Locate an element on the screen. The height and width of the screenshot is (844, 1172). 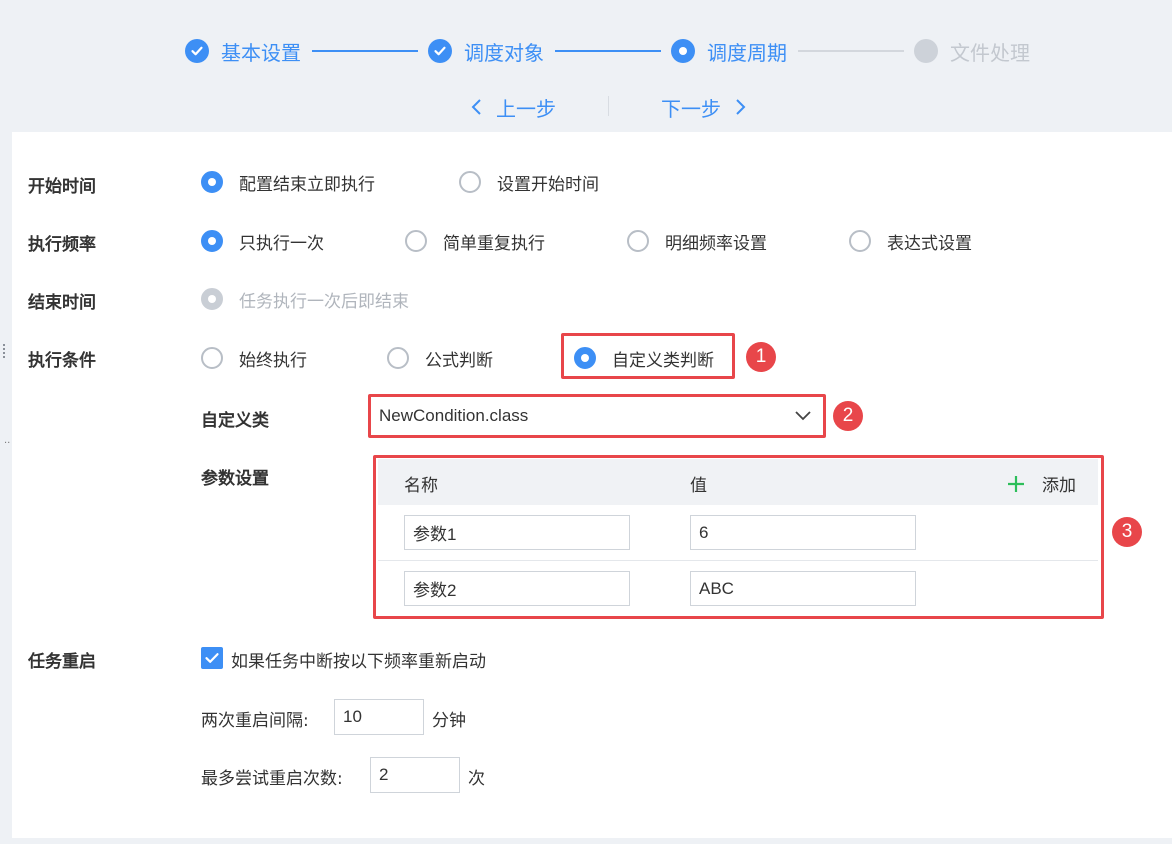
nav-divider is located at coordinates (608, 106).